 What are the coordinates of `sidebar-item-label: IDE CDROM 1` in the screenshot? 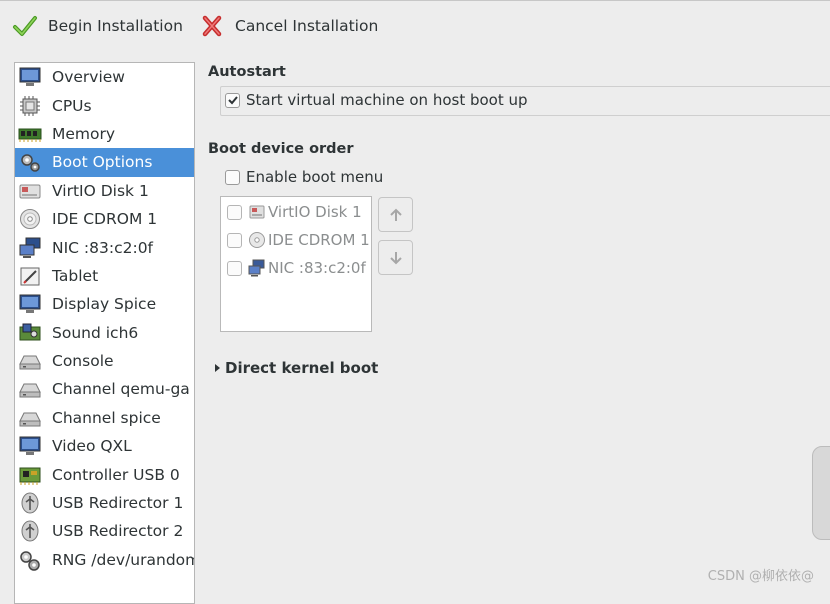 It's located at (105, 219).